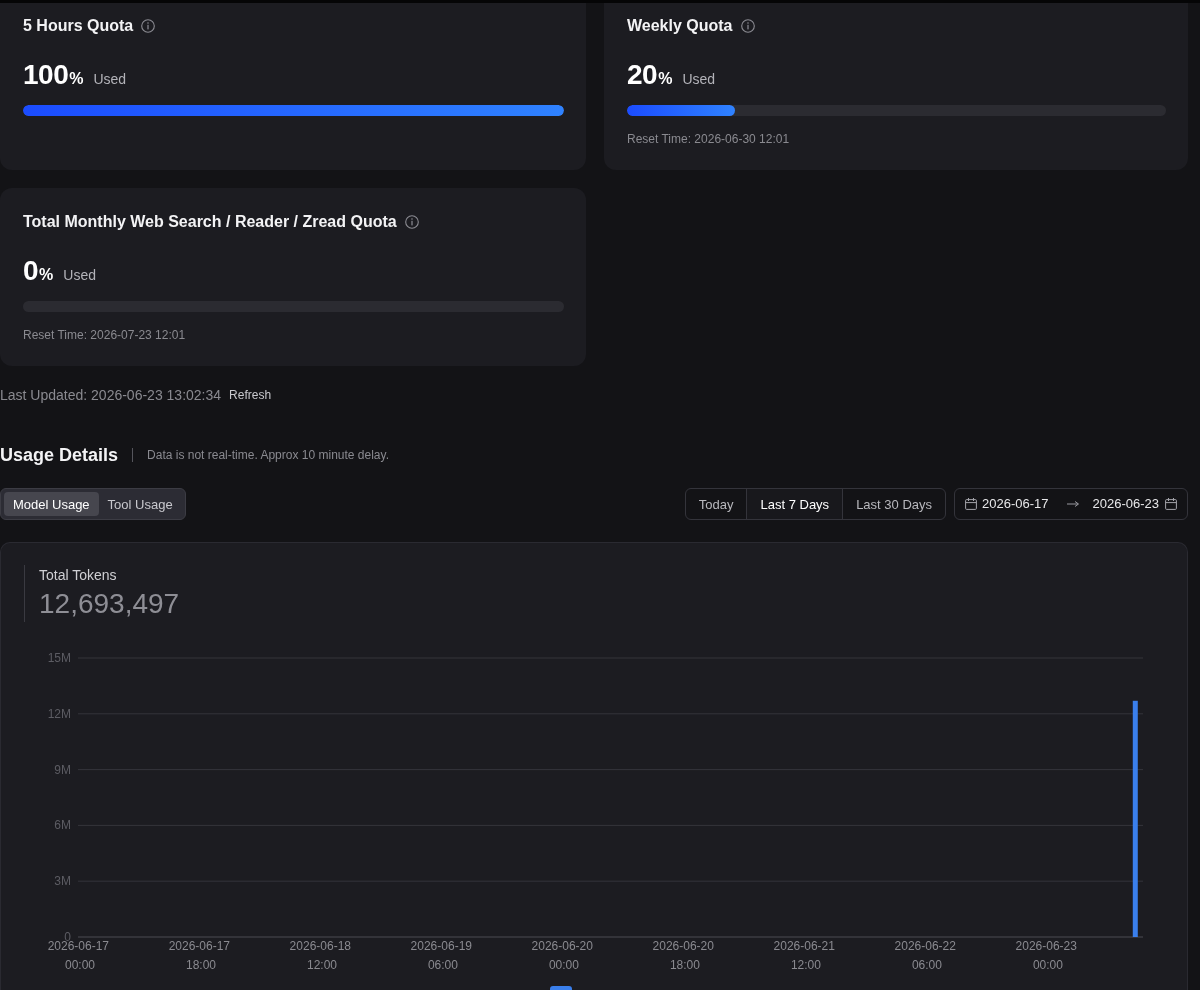 The width and height of the screenshot is (1200, 990). I want to click on y-axis-label: 3M, so click(62, 881).